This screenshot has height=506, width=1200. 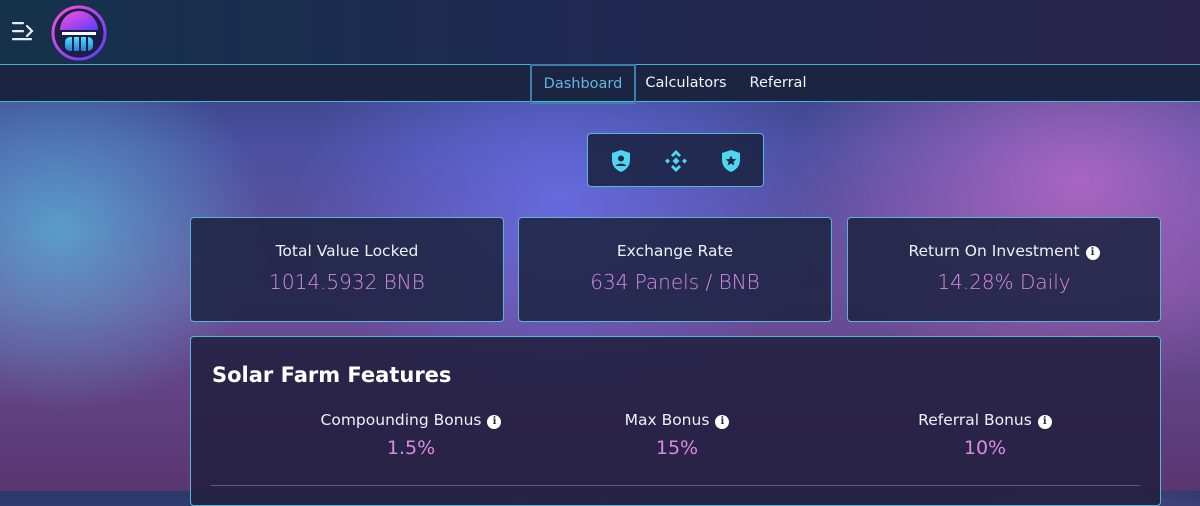 I want to click on binance-icon, so click(x=676, y=161).